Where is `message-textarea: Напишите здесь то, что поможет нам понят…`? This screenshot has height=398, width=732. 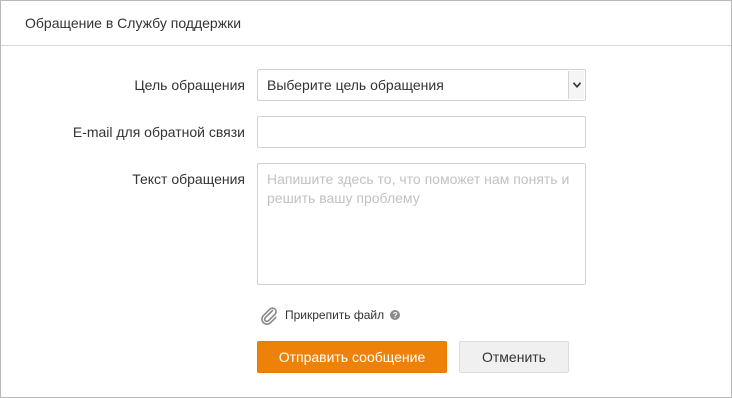 message-textarea: Напишите здесь то, что поможет нам понят… is located at coordinates (421, 224).